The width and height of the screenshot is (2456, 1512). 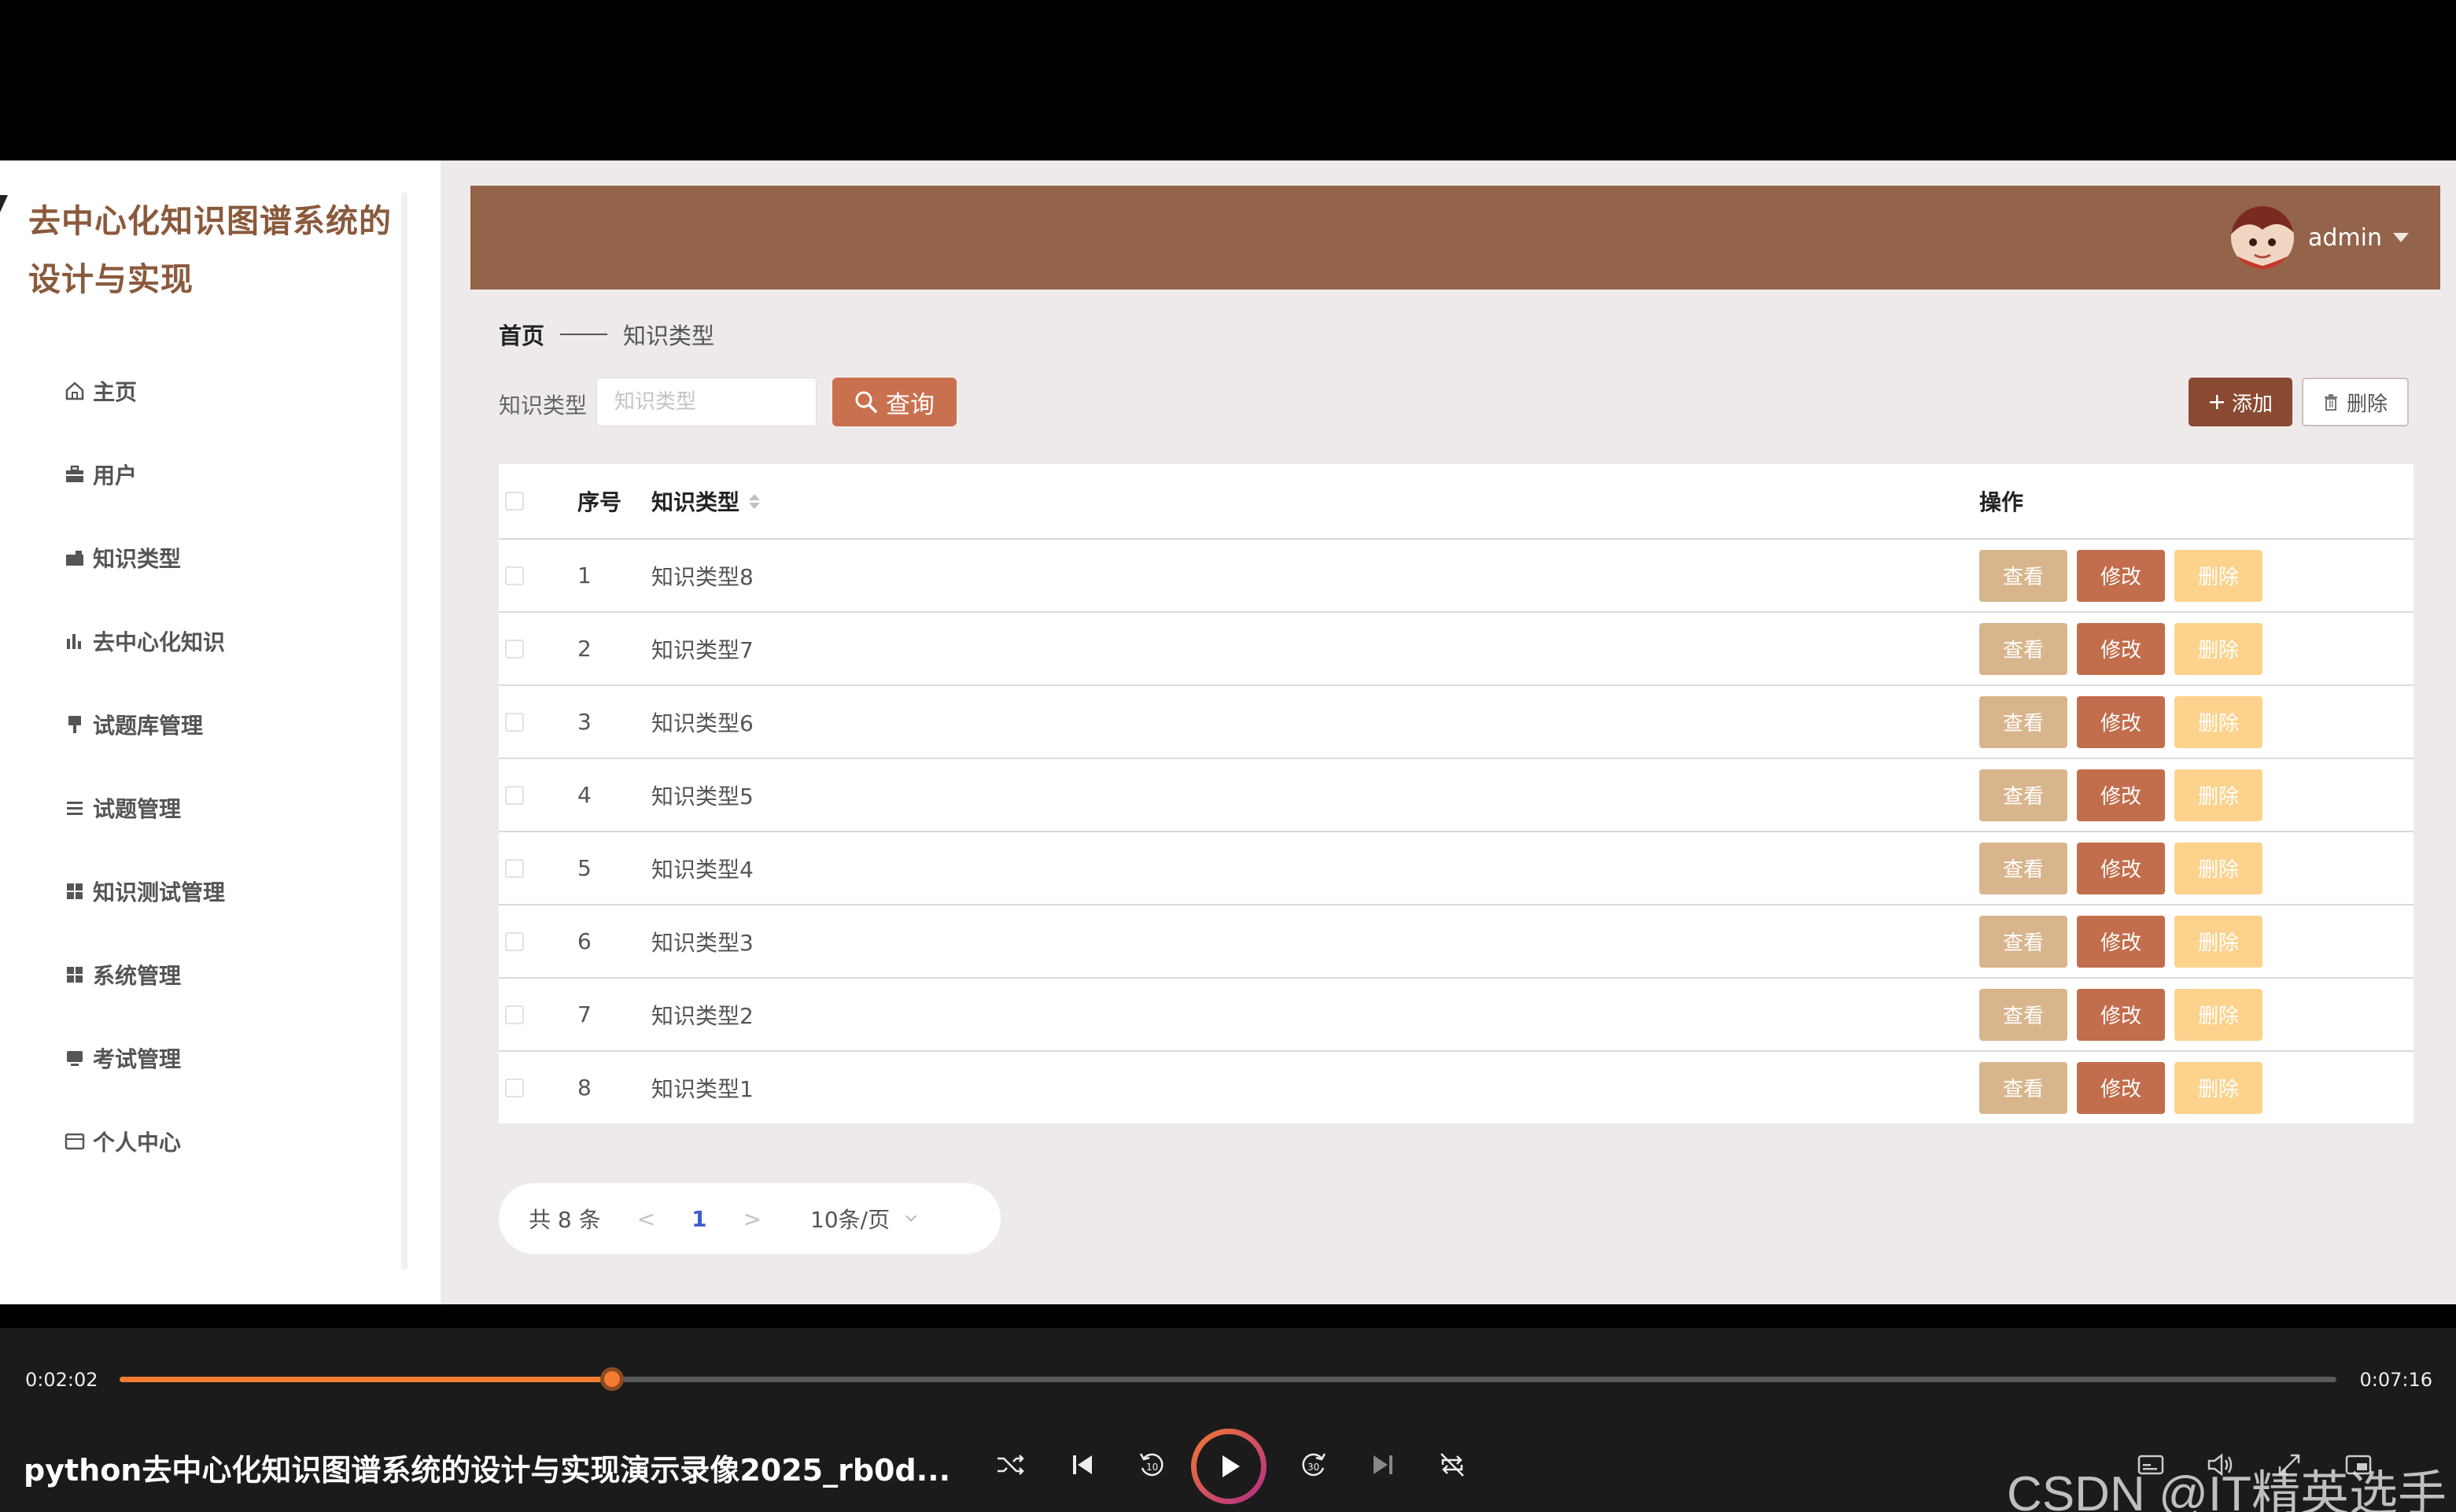 I want to click on avatar, so click(x=2262, y=237).